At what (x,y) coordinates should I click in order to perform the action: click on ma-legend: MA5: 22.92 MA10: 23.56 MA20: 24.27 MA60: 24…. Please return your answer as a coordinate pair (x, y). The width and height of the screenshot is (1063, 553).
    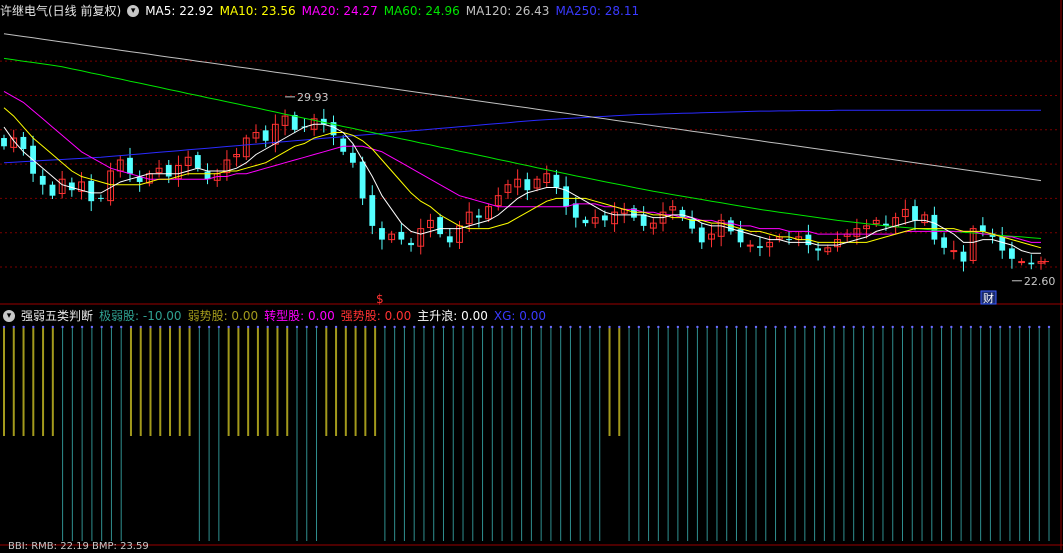
    Looking at the image, I should click on (395, 11).